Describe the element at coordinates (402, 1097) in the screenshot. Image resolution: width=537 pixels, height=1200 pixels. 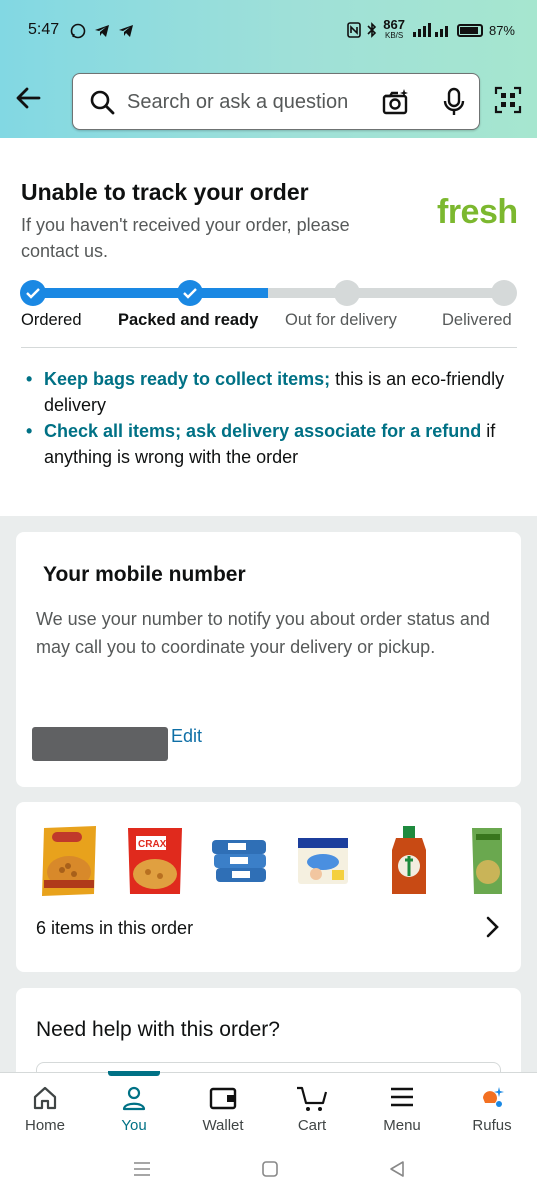
I see `menu-icon` at that location.